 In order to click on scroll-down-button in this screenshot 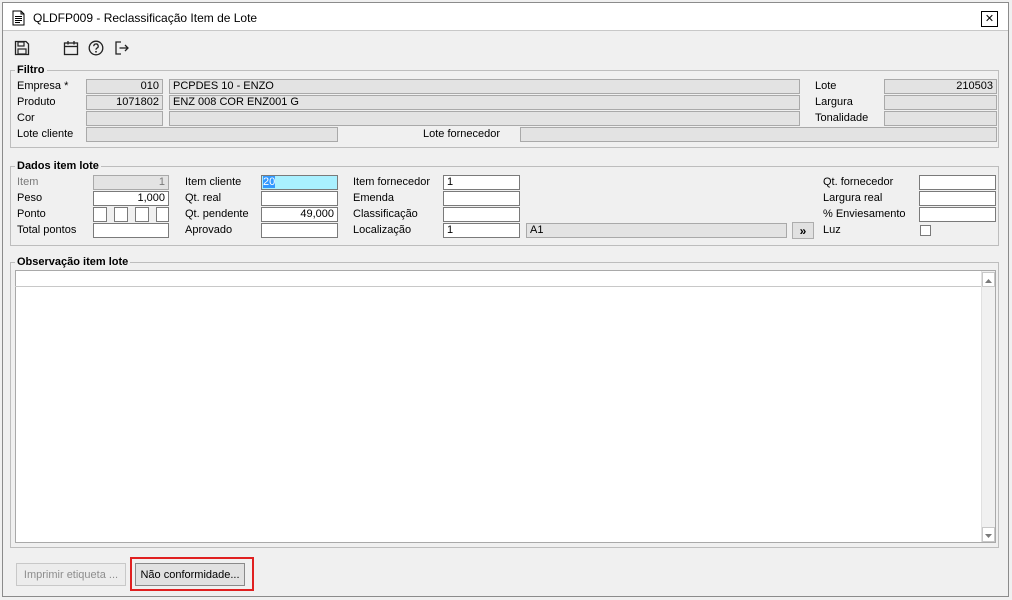, I will do `click(988, 534)`.